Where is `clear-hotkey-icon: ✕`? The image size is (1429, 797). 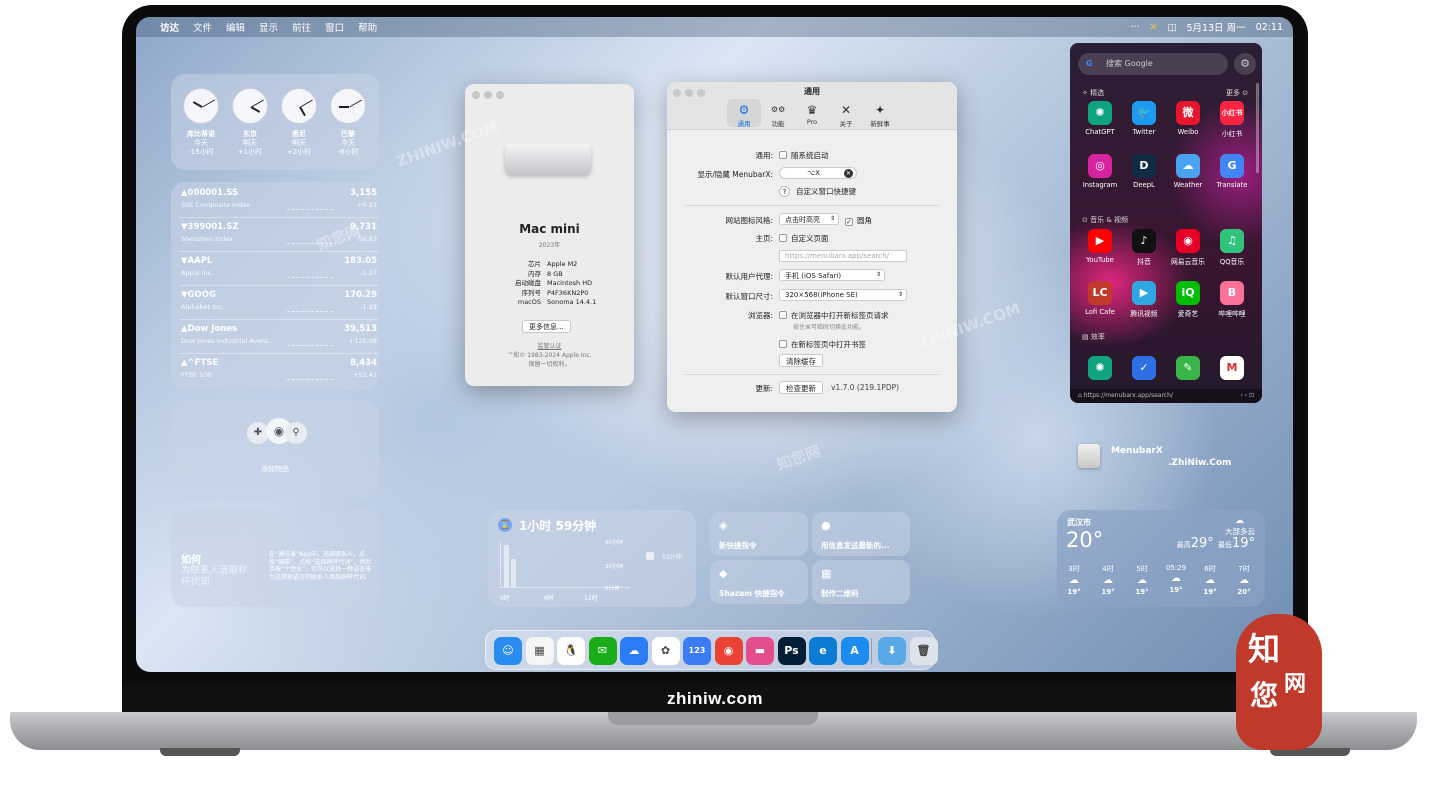 clear-hotkey-icon: ✕ is located at coordinates (848, 173).